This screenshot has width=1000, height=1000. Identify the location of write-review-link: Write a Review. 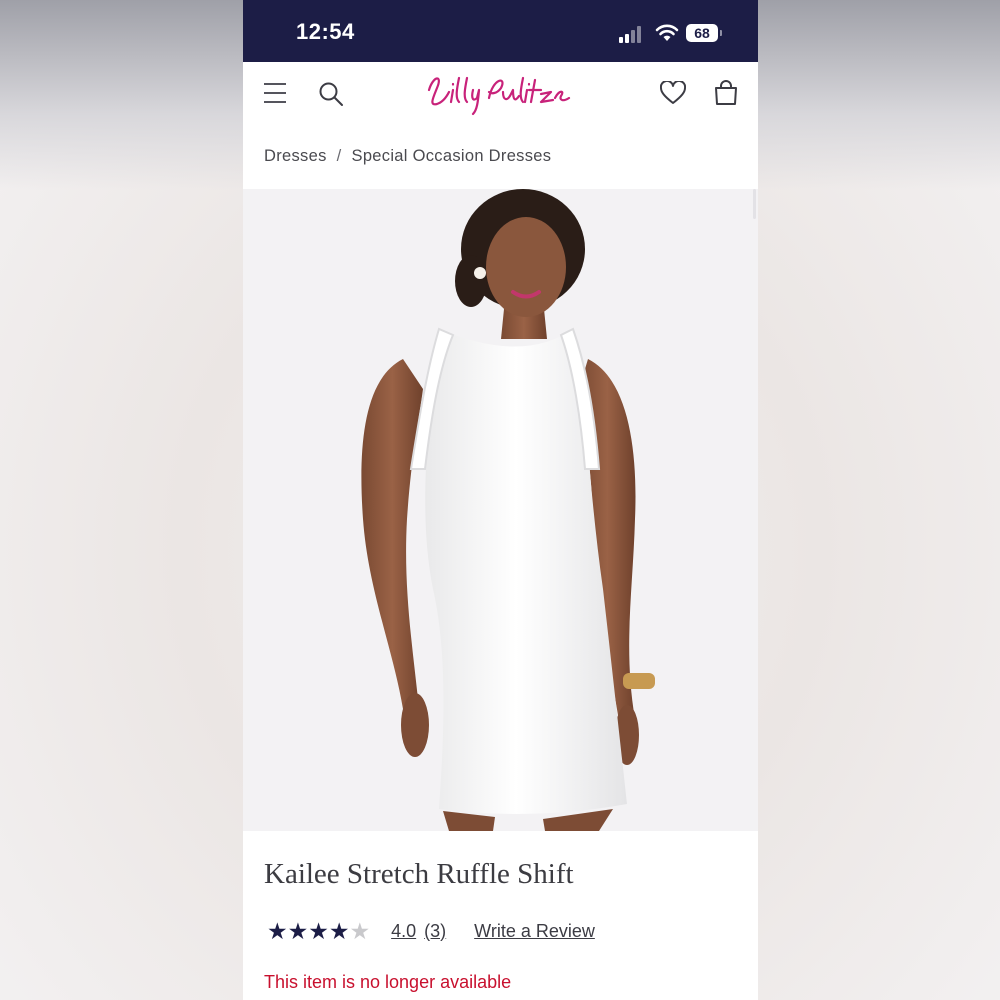
(534, 931).